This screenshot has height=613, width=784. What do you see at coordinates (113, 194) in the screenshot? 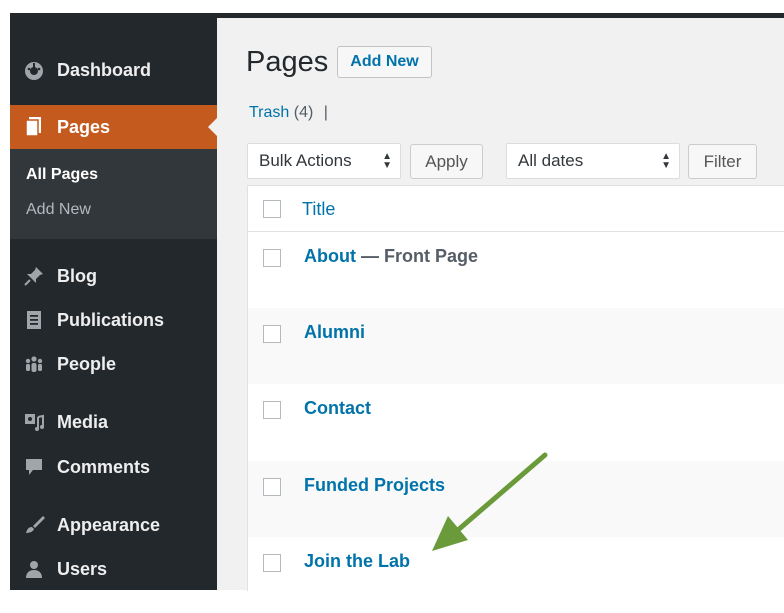
I see `pages-submenu: All Pages Add New` at bounding box center [113, 194].